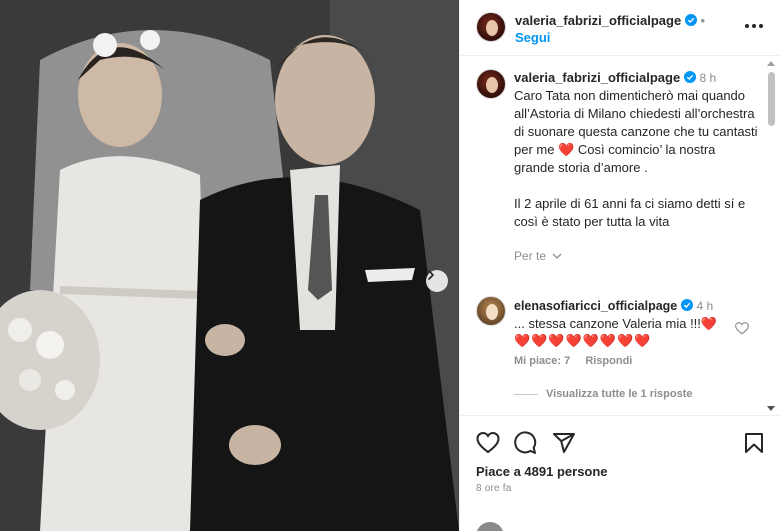  Describe the element at coordinates (491, 27) in the screenshot. I see `author-avatar` at that location.